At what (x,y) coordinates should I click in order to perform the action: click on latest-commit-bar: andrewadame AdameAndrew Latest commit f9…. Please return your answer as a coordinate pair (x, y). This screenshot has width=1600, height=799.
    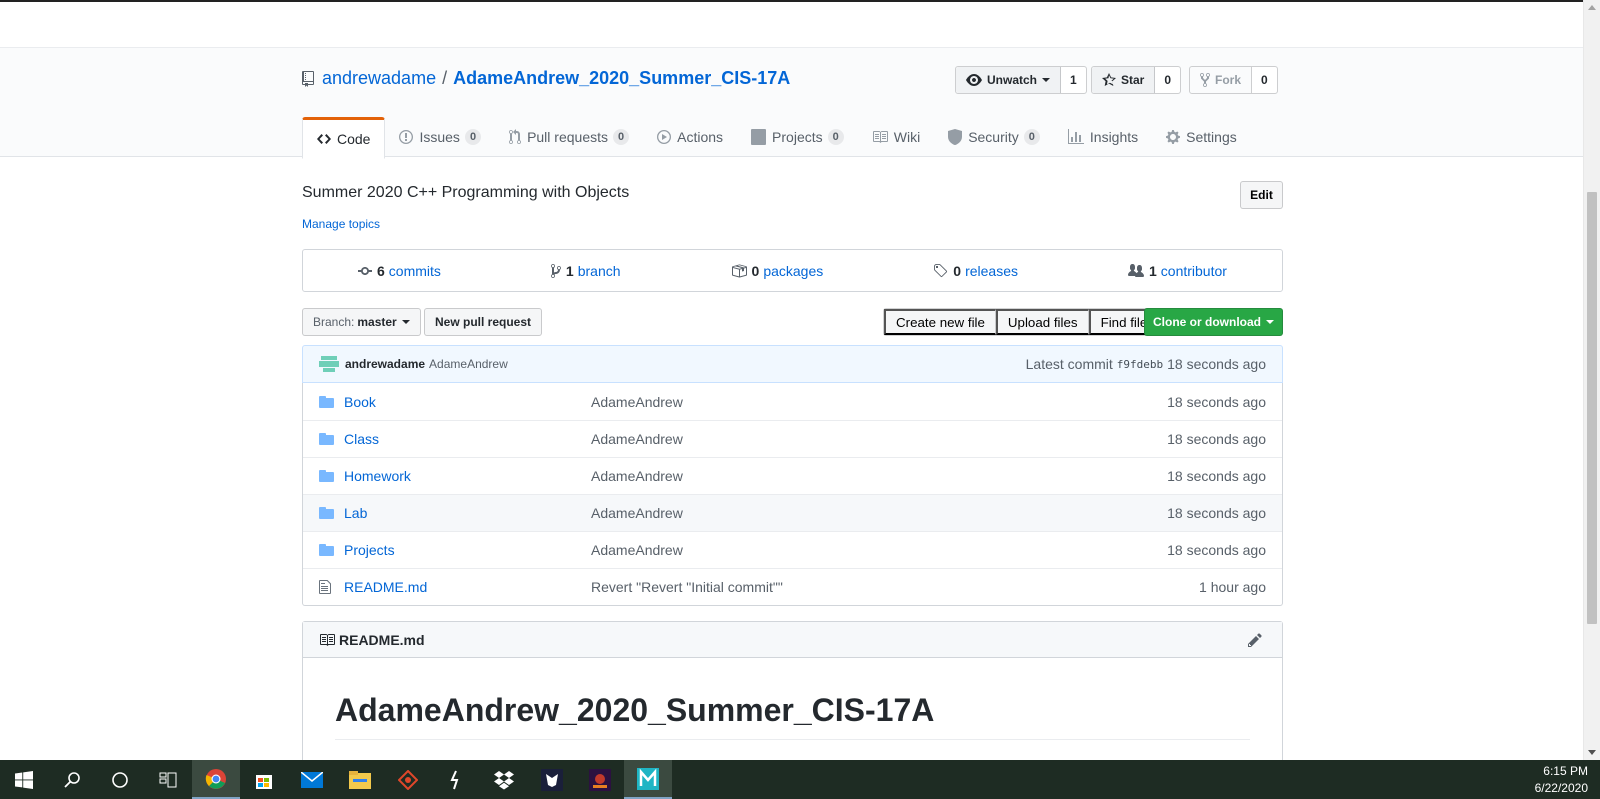
    Looking at the image, I should click on (792, 364).